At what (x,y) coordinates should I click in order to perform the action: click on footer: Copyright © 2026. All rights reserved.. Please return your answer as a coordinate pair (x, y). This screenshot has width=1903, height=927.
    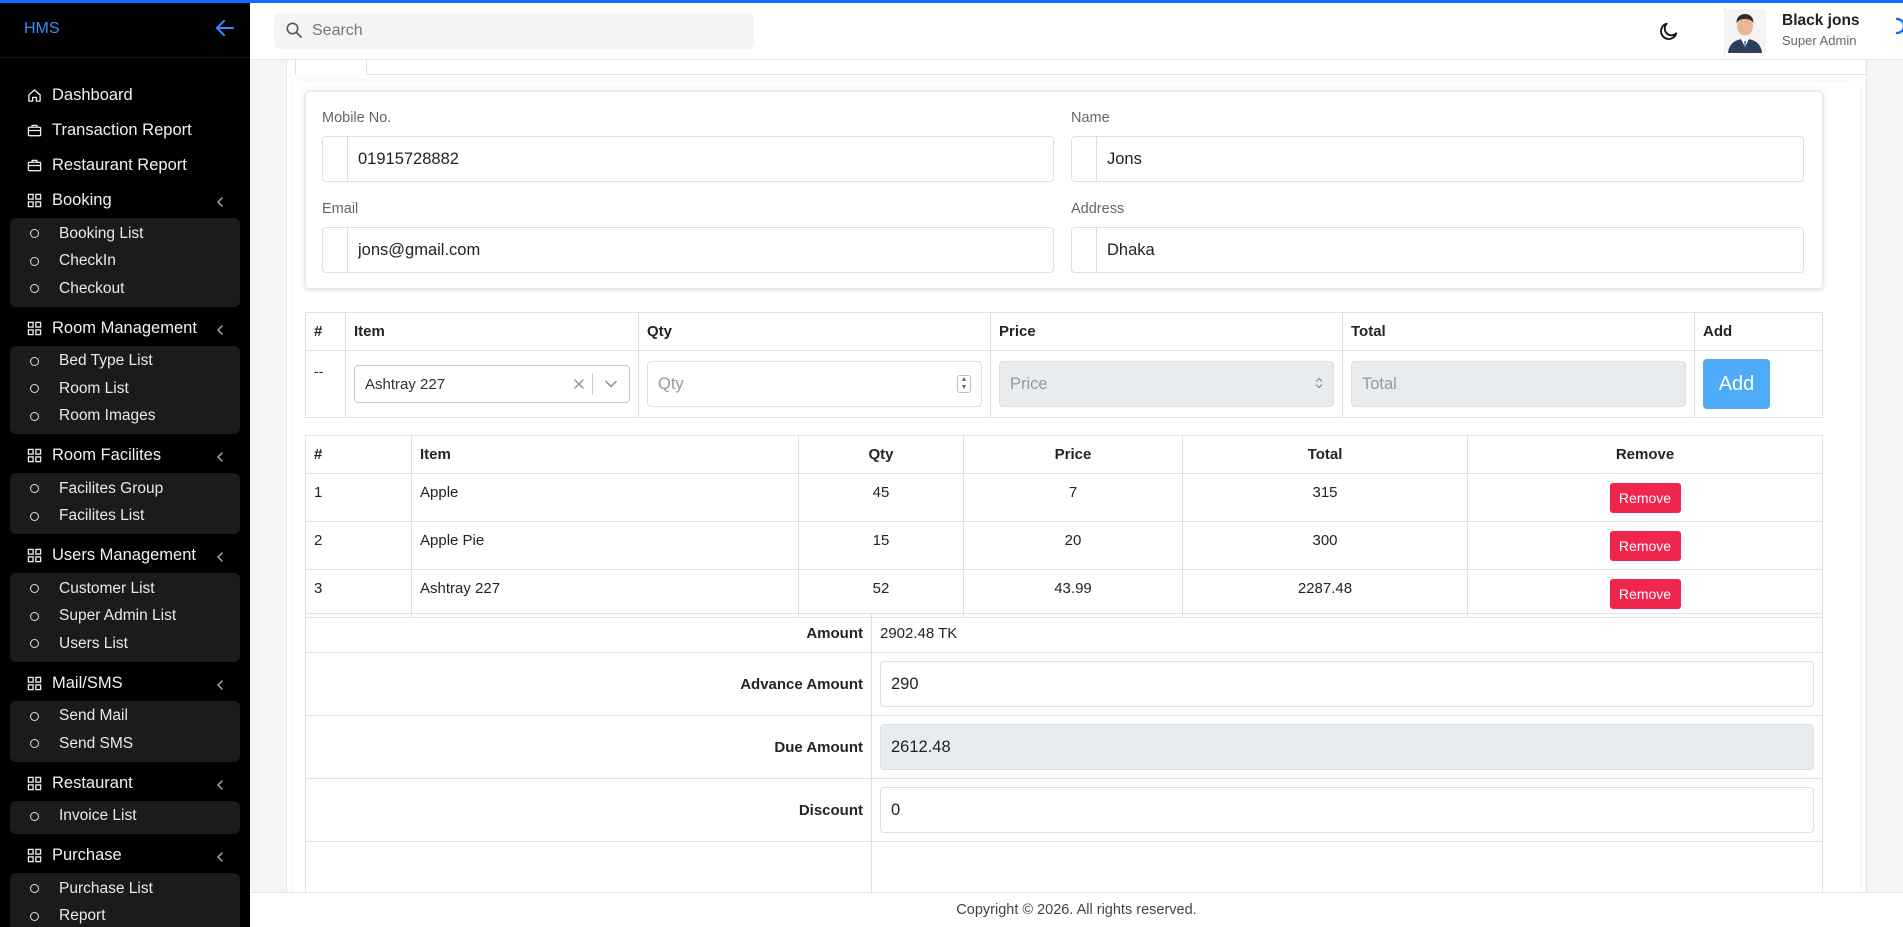
    Looking at the image, I should click on (1076, 909).